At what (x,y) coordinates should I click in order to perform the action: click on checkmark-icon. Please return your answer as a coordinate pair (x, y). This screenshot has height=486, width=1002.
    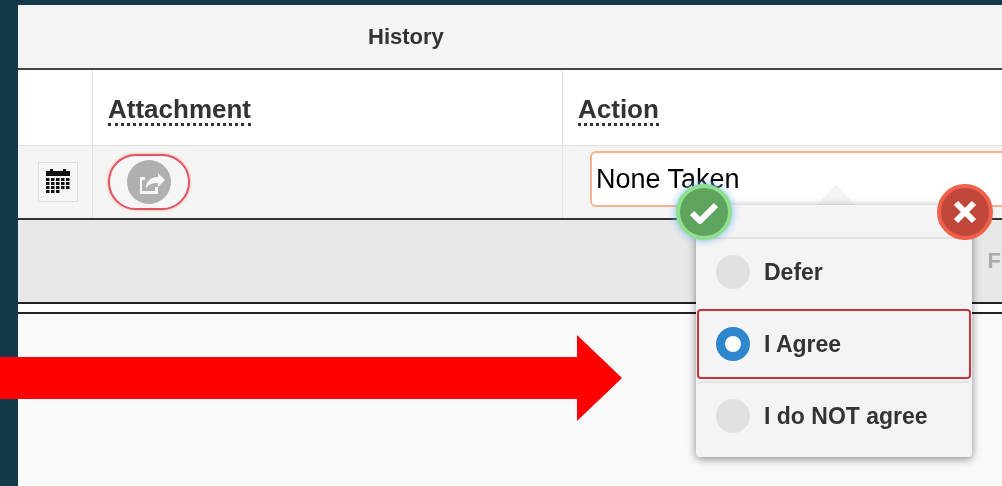
    Looking at the image, I should click on (704, 212).